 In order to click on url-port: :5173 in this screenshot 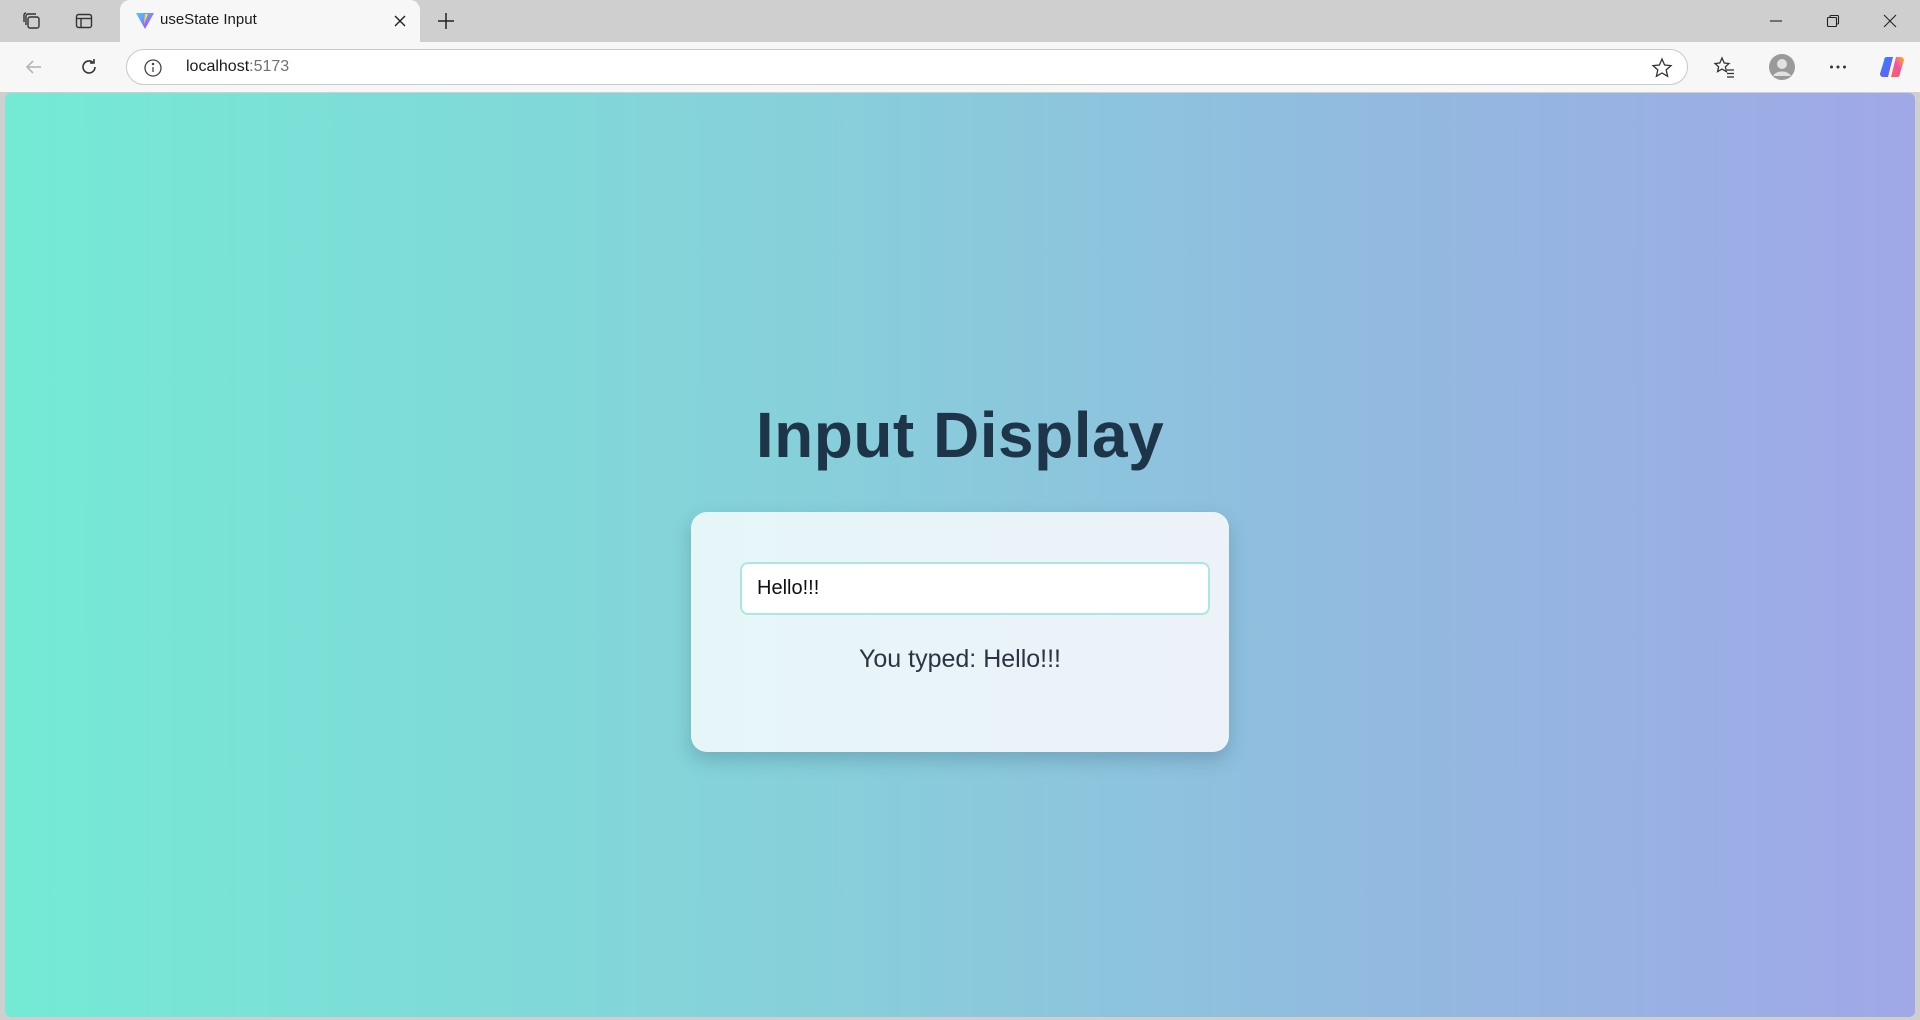, I will do `click(269, 66)`.